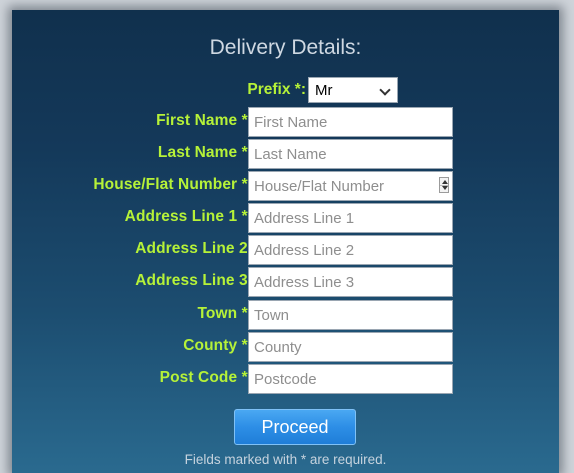 This screenshot has height=473, width=574. Describe the element at coordinates (188, 216) in the screenshot. I see `address-line-1-label: Address Line 1 *:` at that location.